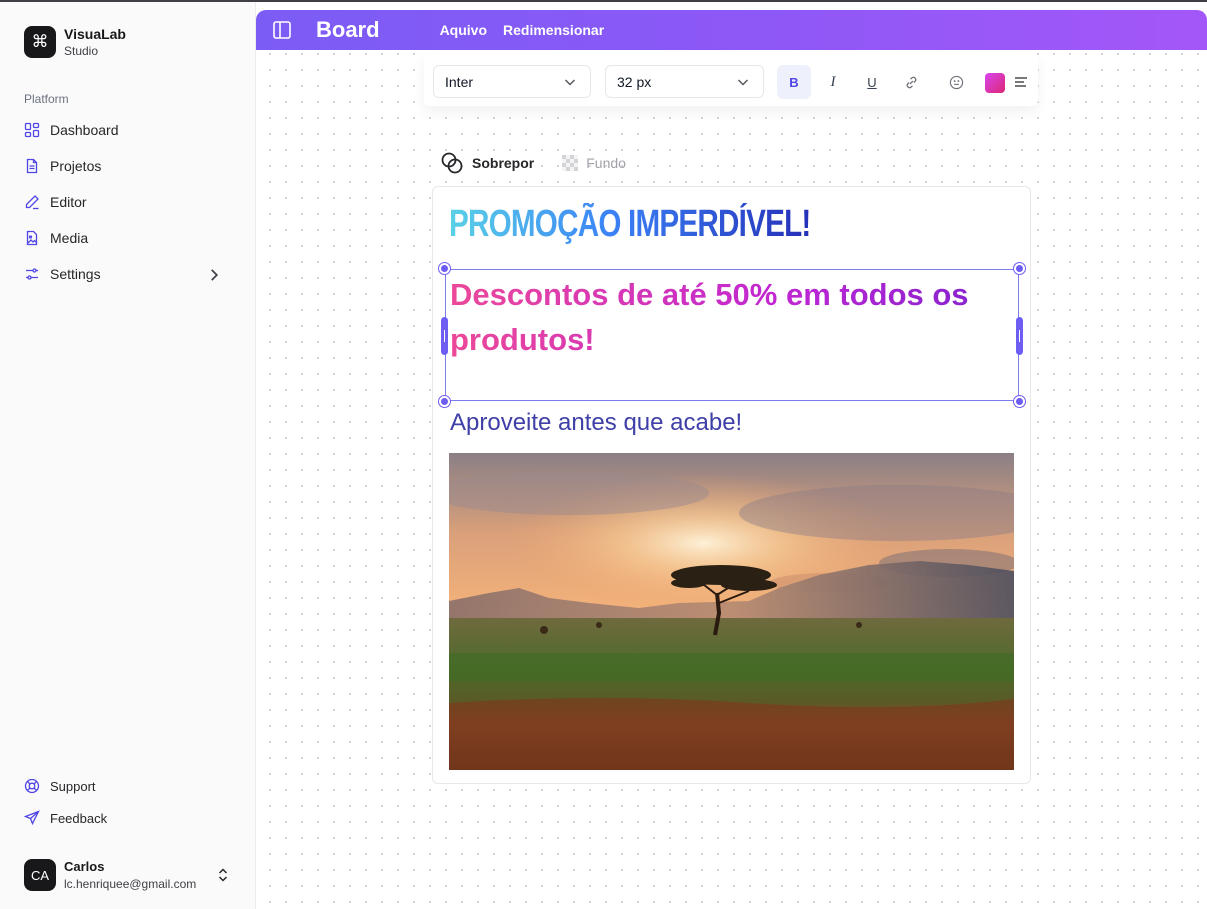 This screenshot has height=909, width=1207. Describe the element at coordinates (833, 82) in the screenshot. I see `italic-button: I` at that location.